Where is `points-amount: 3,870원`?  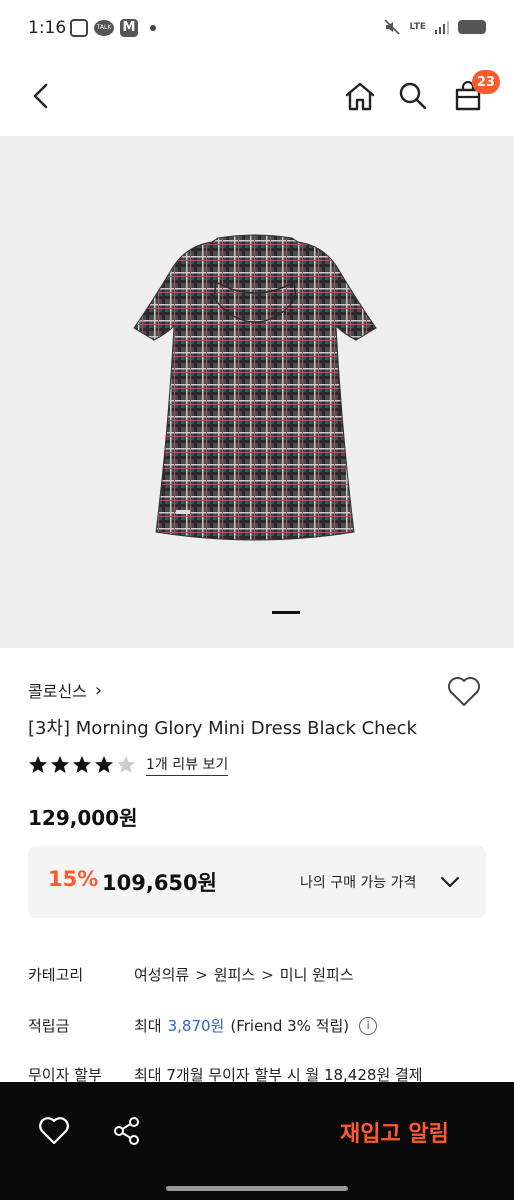
points-amount: 3,870원 is located at coordinates (196, 1026).